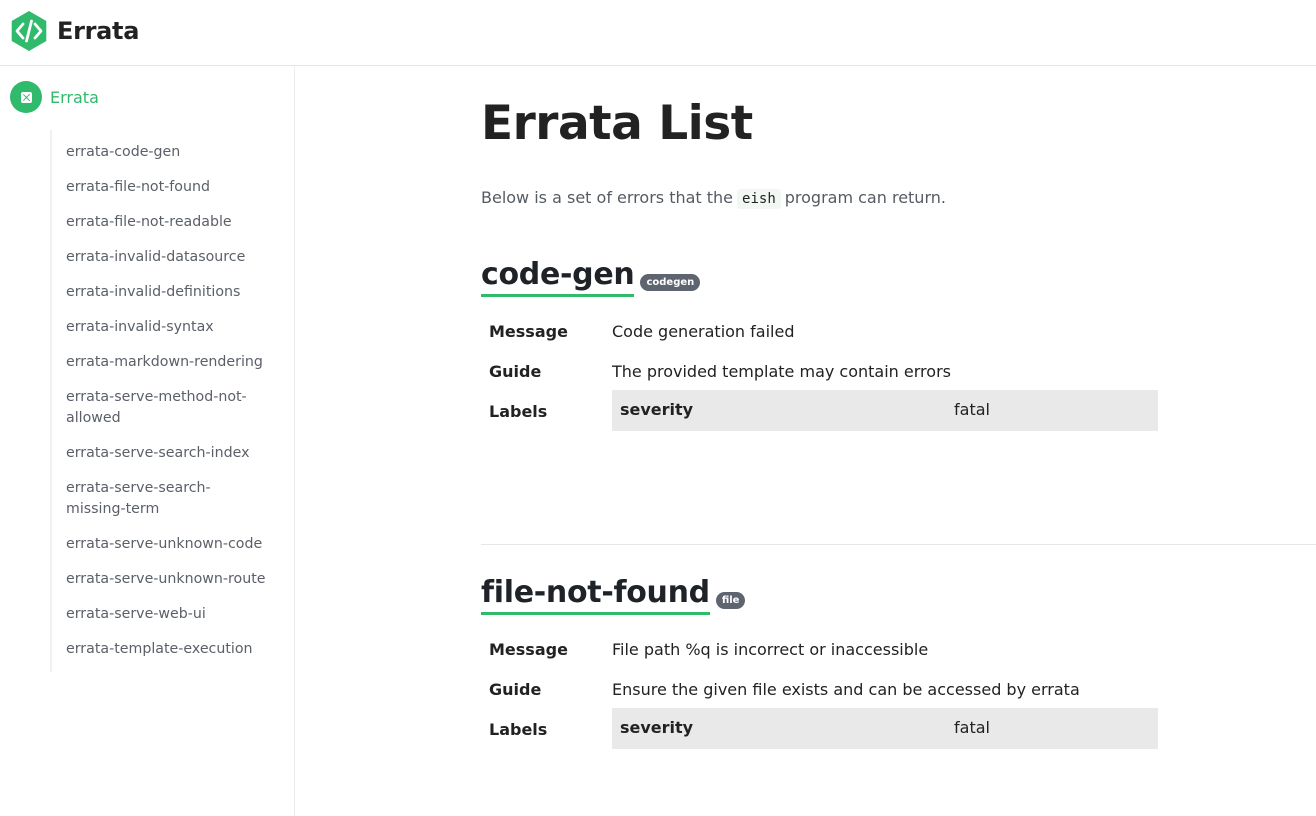  Describe the element at coordinates (865, 197) in the screenshot. I see `intro-after: program can return.` at that location.